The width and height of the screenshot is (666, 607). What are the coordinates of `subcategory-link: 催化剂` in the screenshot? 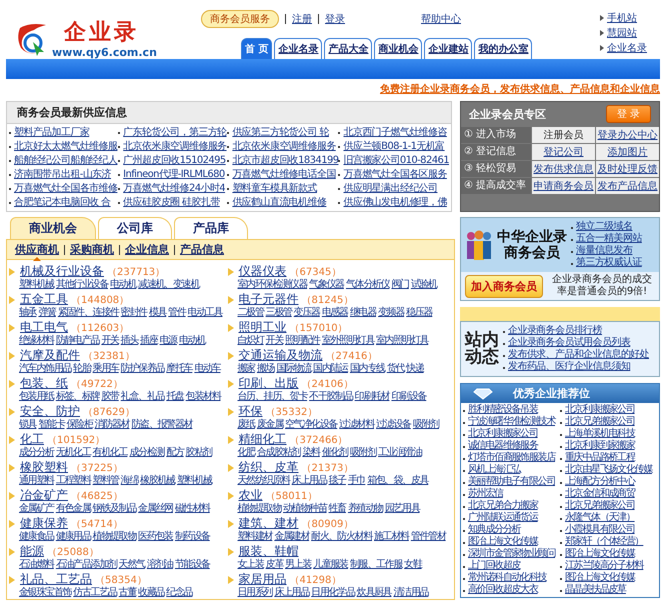 It's located at (335, 453).